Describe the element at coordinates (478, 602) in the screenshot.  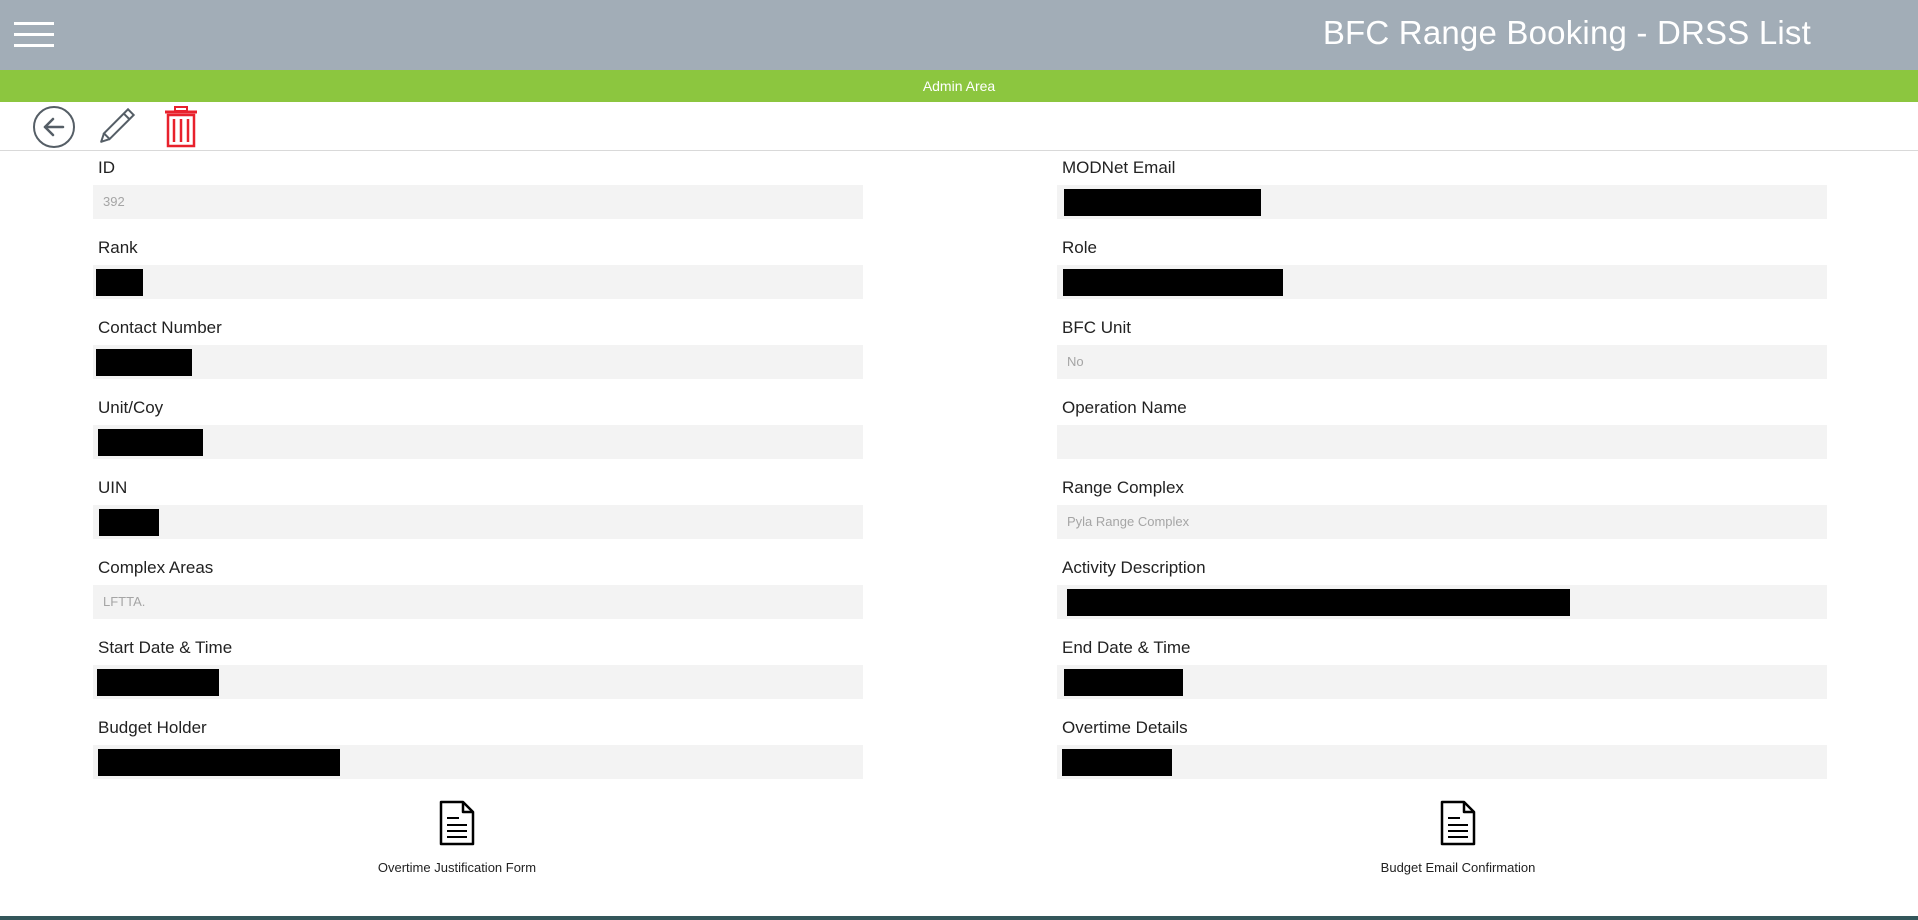
I see `complex-areas-field: LFTTA.` at that location.